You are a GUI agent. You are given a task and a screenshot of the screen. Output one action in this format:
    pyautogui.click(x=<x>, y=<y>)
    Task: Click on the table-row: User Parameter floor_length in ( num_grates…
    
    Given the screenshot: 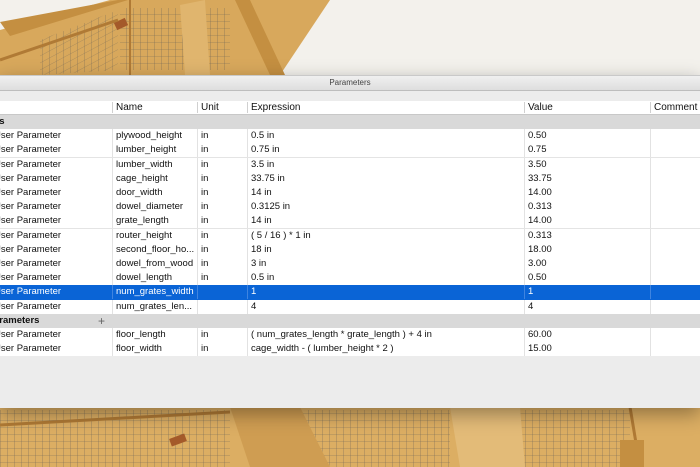 What is the action you would take?
    pyautogui.click(x=350, y=335)
    